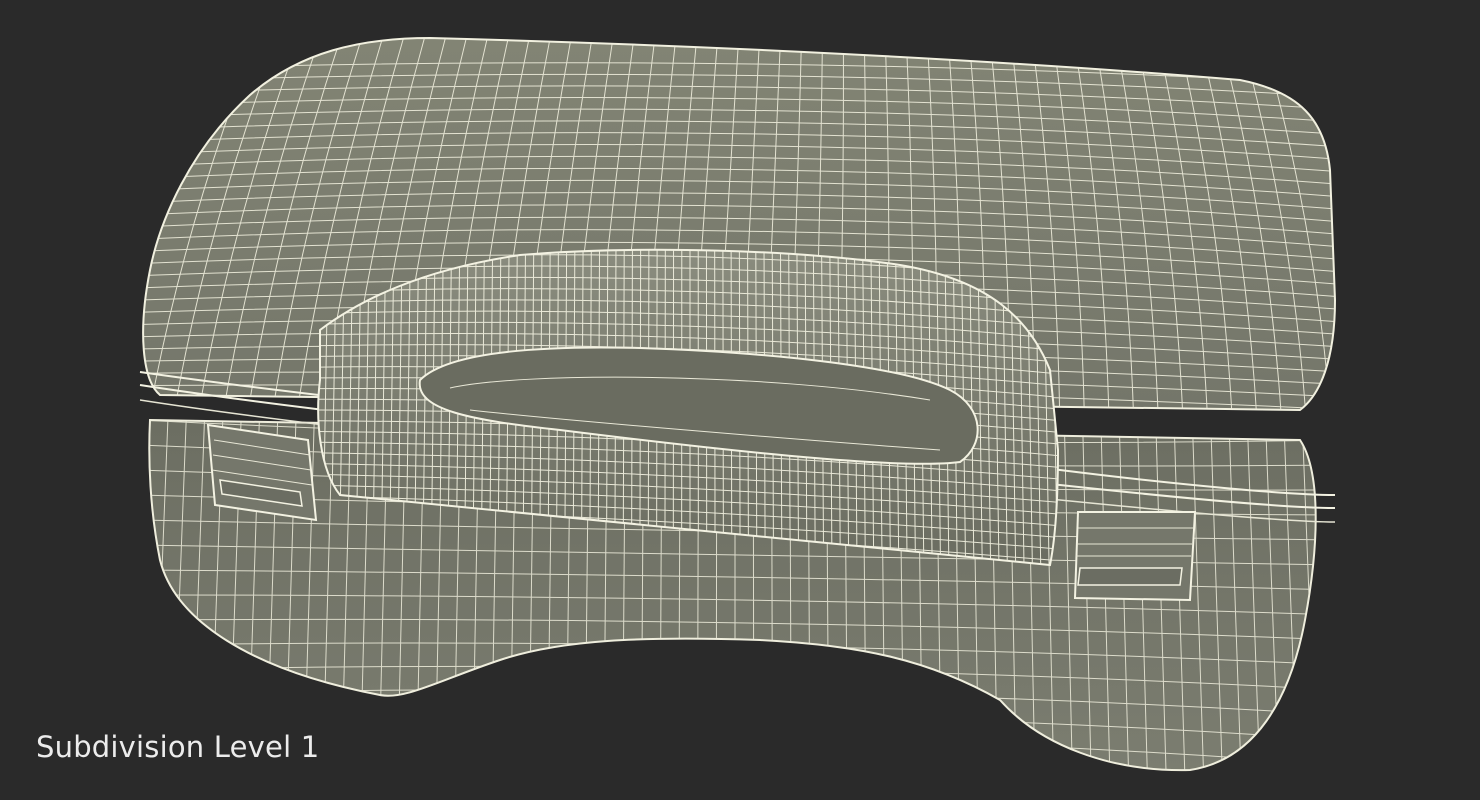 The width and height of the screenshot is (1480, 800). I want to click on render-caption: Subdivision Level 1, so click(178, 747).